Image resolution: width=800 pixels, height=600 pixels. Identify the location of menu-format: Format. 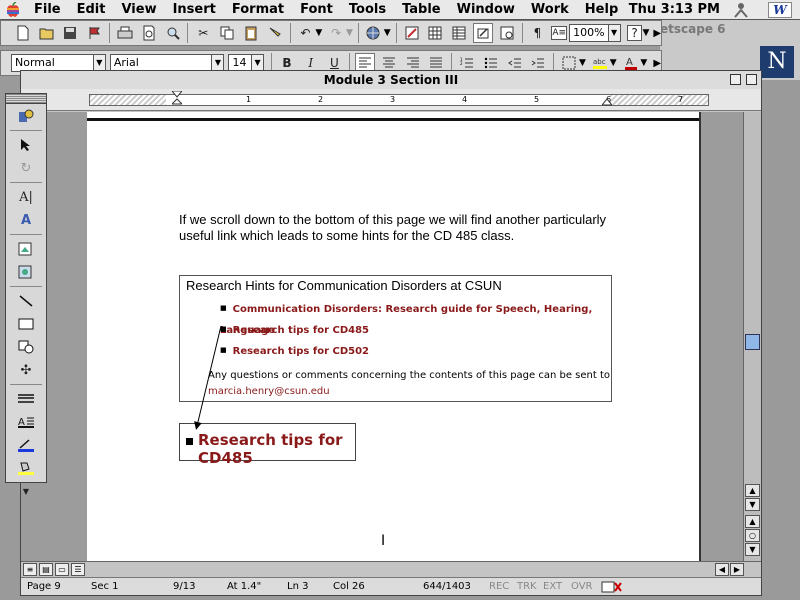
(258, 10).